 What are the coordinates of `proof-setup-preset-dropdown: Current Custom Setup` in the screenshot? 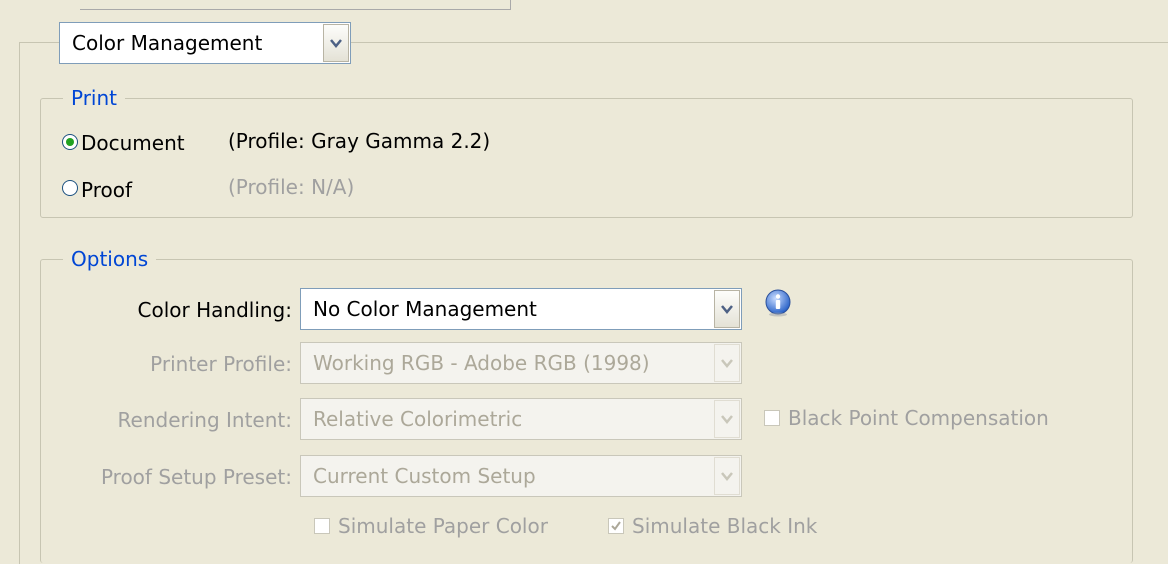 It's located at (521, 476).